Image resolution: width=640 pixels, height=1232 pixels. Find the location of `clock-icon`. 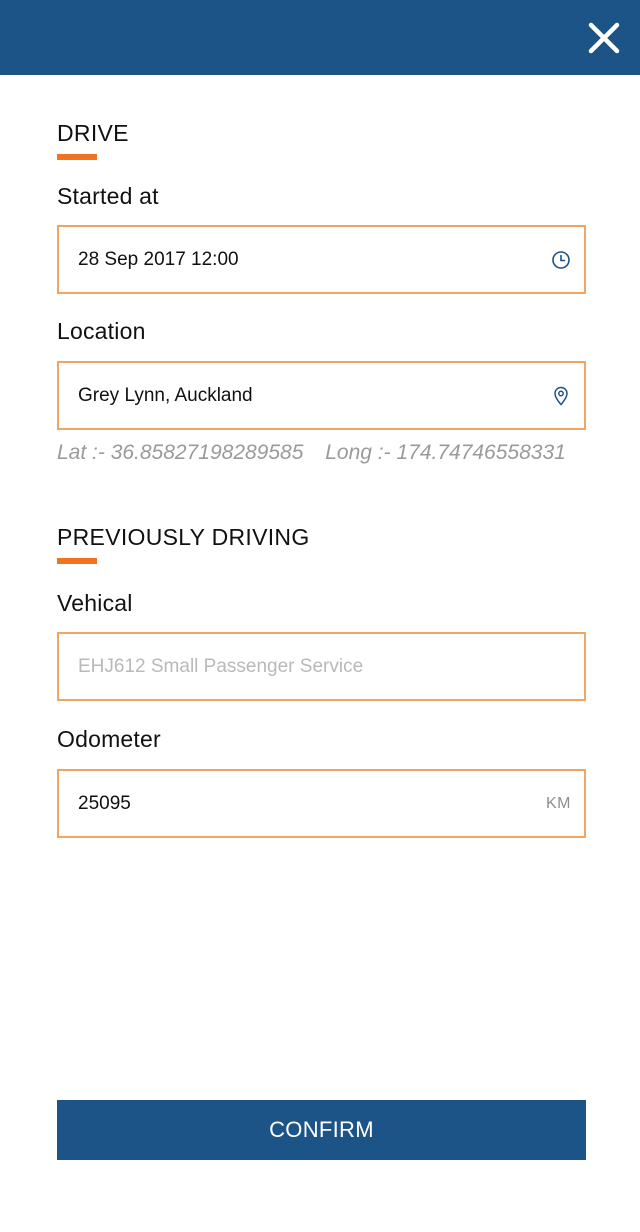

clock-icon is located at coordinates (561, 260).